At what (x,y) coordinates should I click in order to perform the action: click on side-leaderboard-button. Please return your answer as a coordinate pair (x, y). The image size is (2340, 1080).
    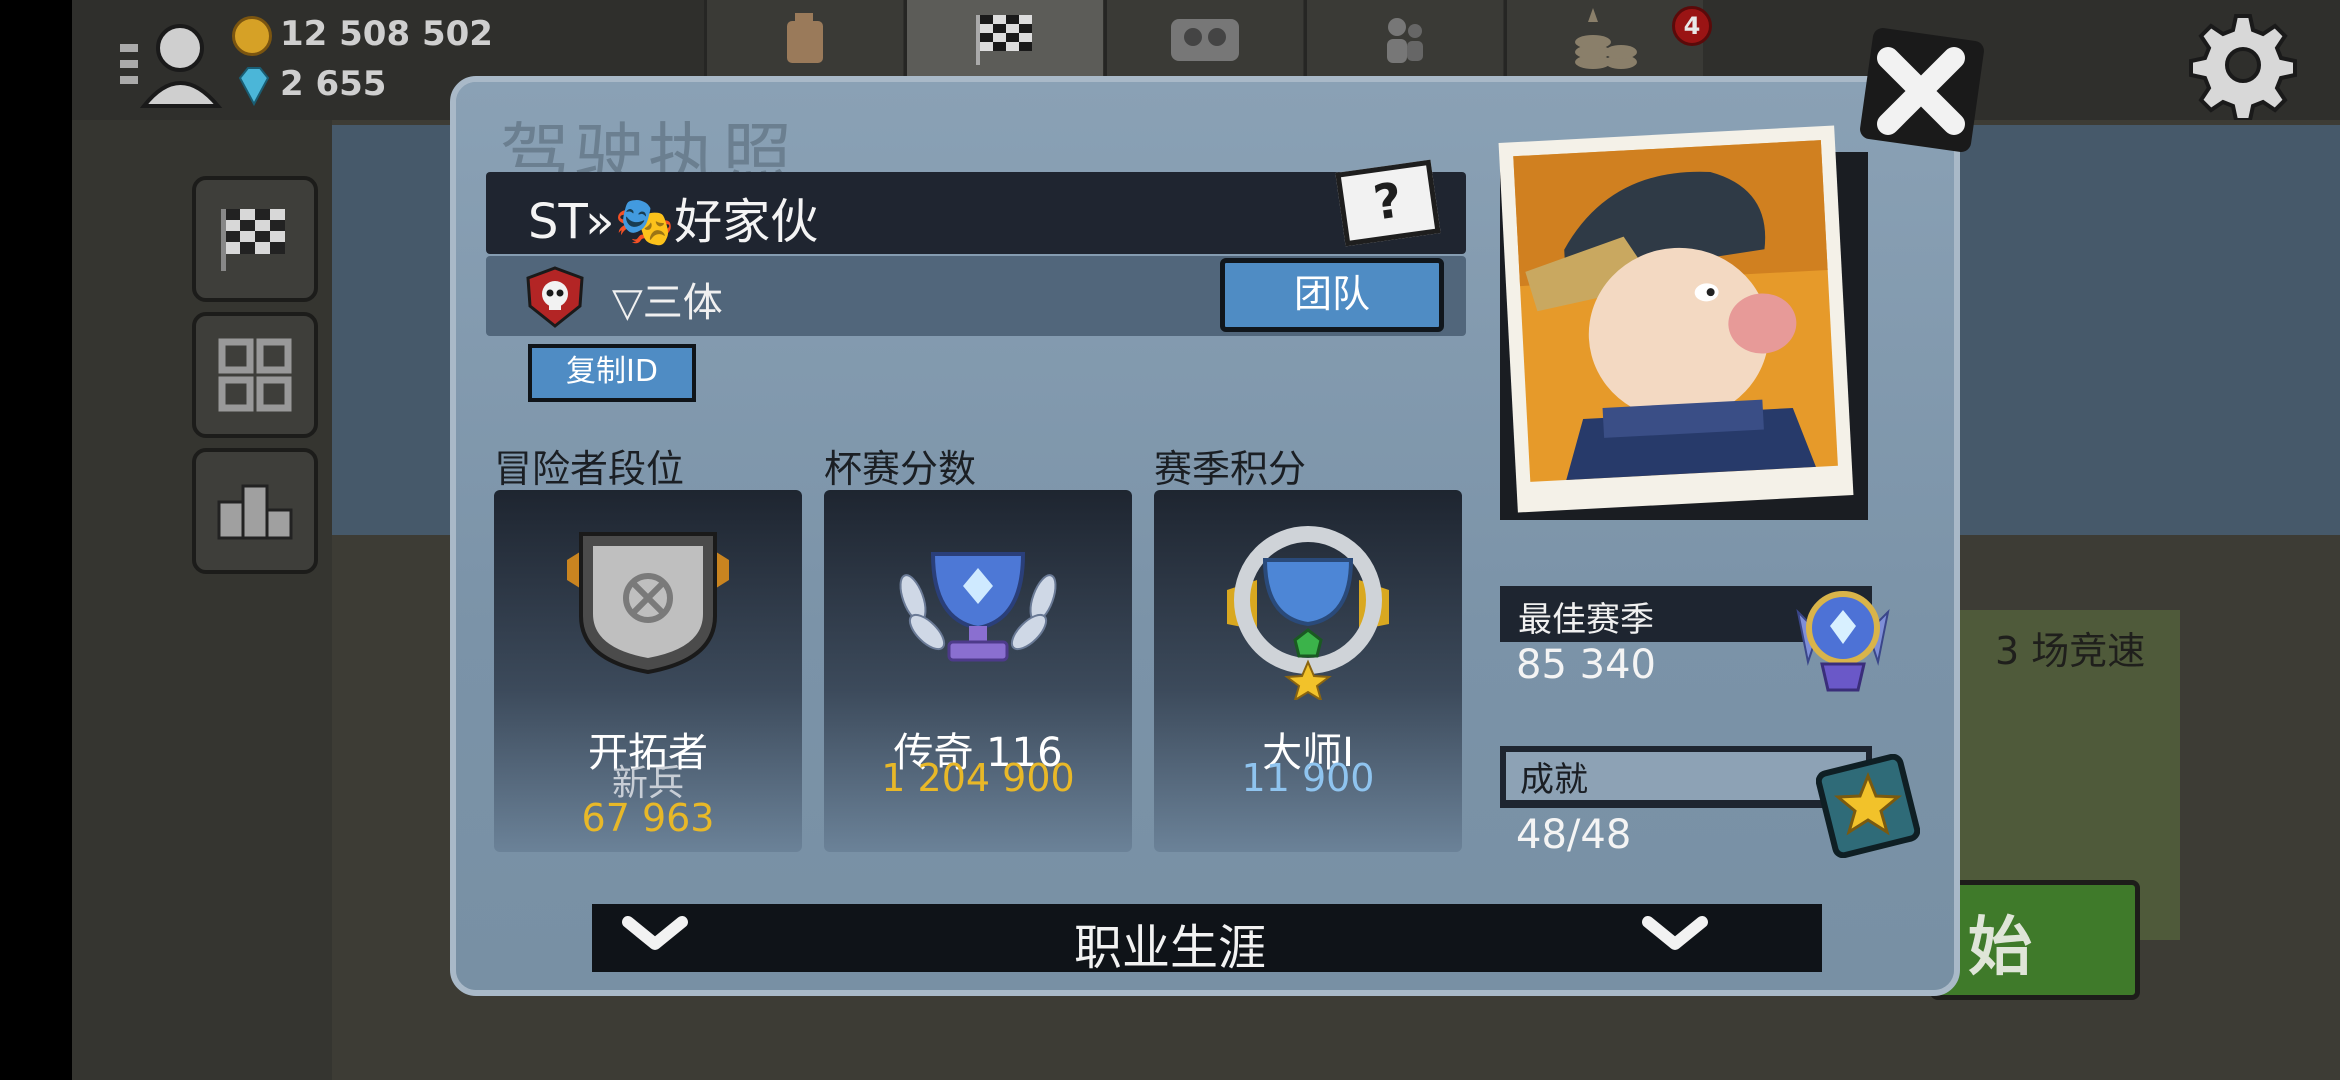
    Looking at the image, I should click on (255, 511).